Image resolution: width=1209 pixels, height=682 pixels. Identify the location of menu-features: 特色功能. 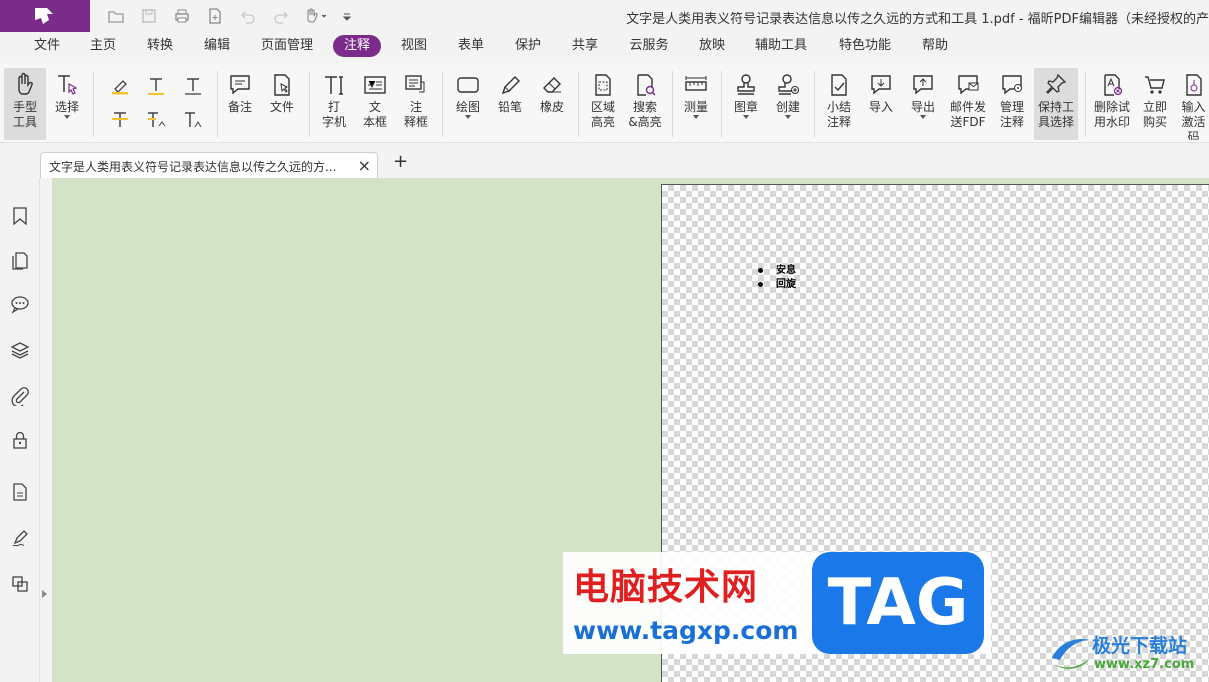
(865, 46).